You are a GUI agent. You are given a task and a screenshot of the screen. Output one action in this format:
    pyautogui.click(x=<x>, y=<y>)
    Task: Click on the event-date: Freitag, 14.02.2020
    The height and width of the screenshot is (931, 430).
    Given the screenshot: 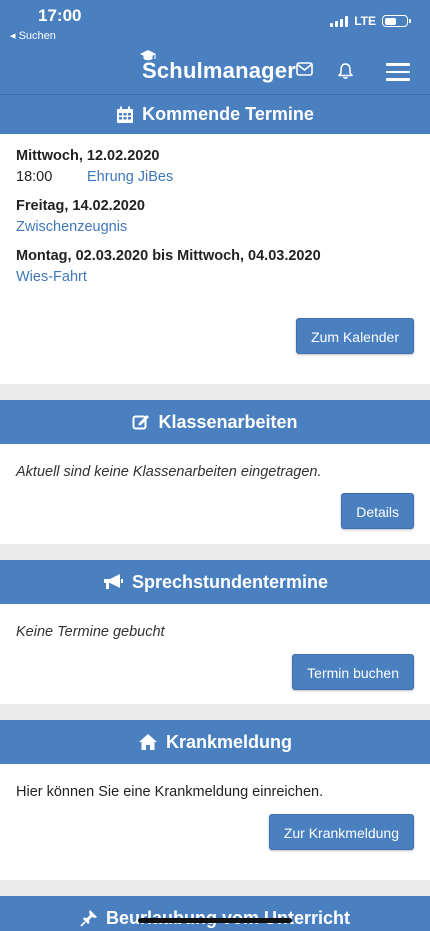 What is the action you would take?
    pyautogui.click(x=80, y=206)
    